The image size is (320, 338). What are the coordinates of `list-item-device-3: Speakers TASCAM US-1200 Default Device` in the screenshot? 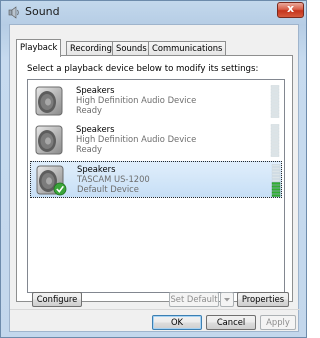 It's located at (156, 179).